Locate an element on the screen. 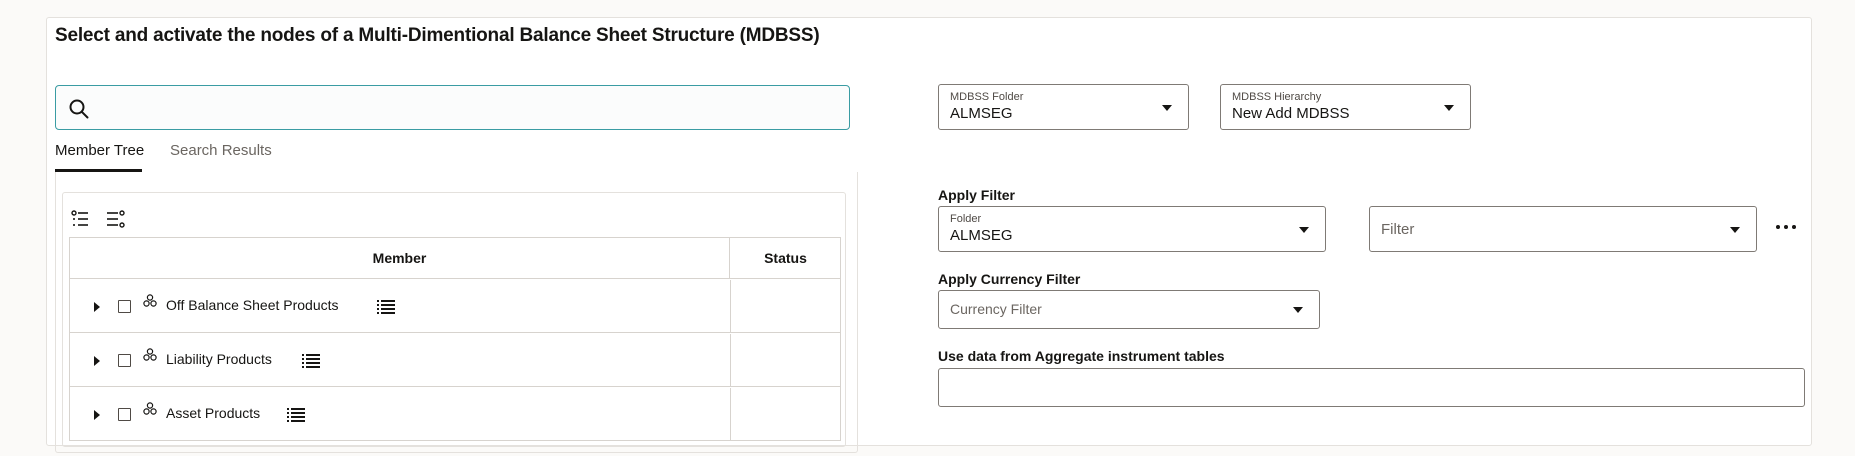 This screenshot has width=1855, height=456. filter-placeholder: Filter is located at coordinates (1398, 229).